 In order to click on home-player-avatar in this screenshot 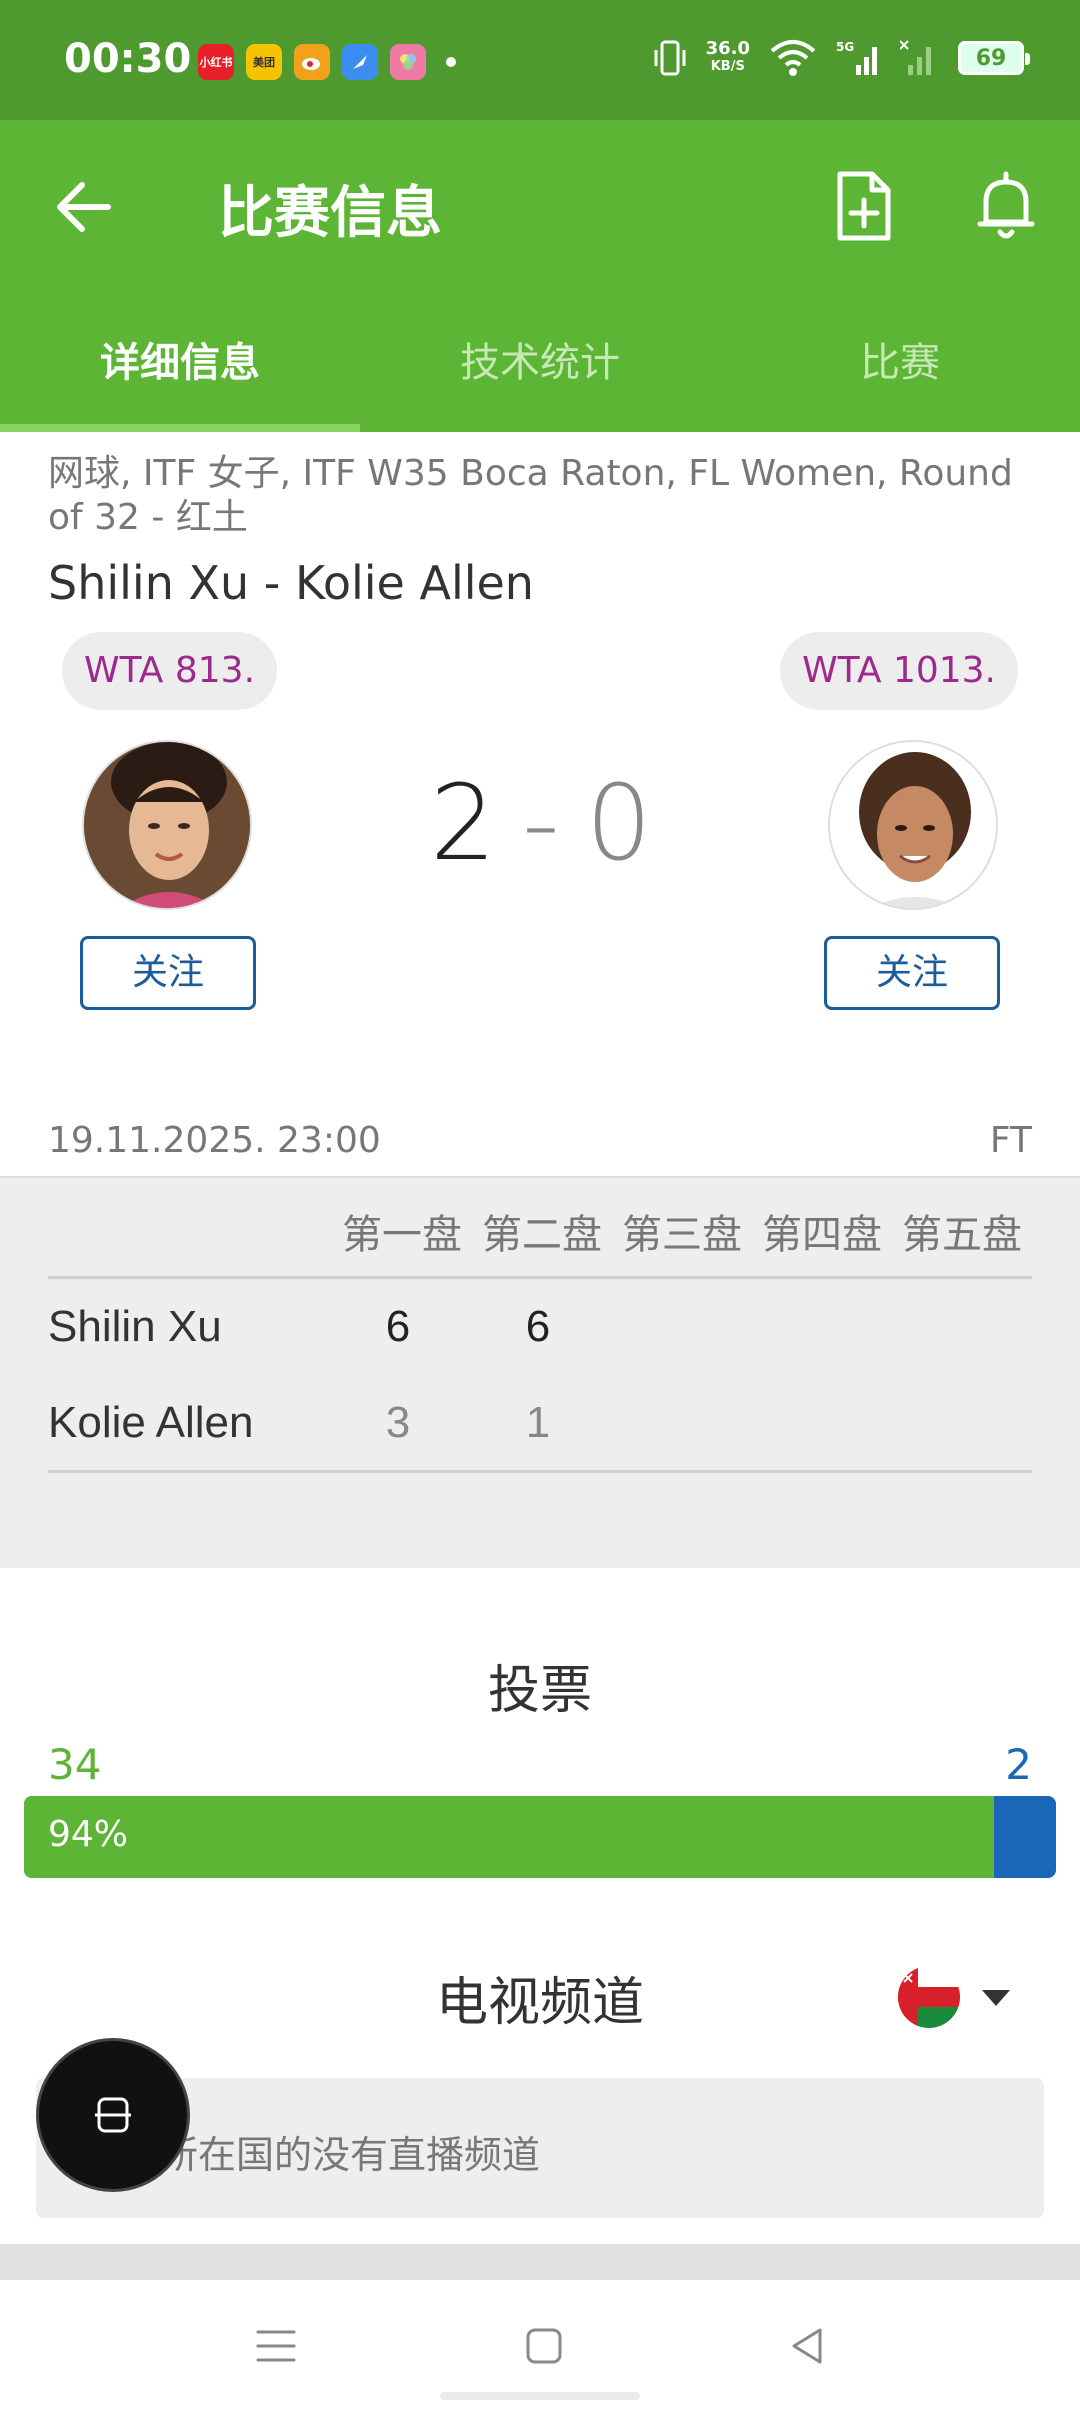, I will do `click(167, 825)`.